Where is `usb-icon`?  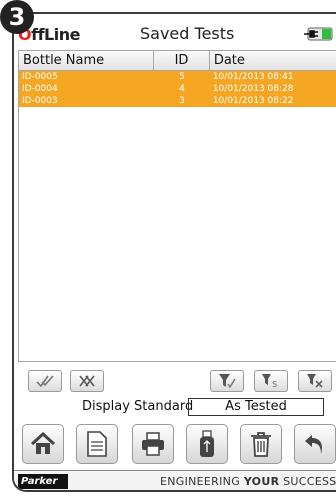
usb-icon is located at coordinates (207, 443).